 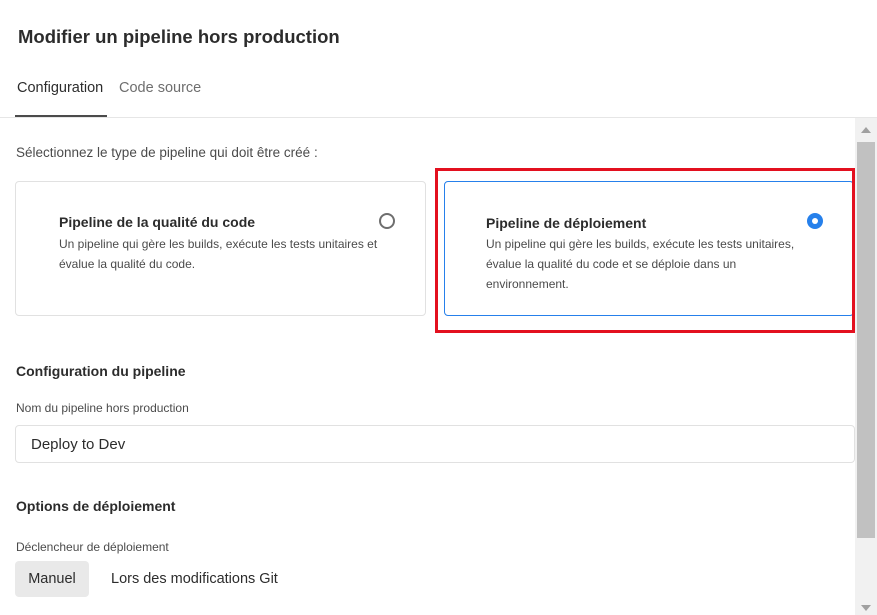 I want to click on pipeline-name-input, so click(x=435, y=444).